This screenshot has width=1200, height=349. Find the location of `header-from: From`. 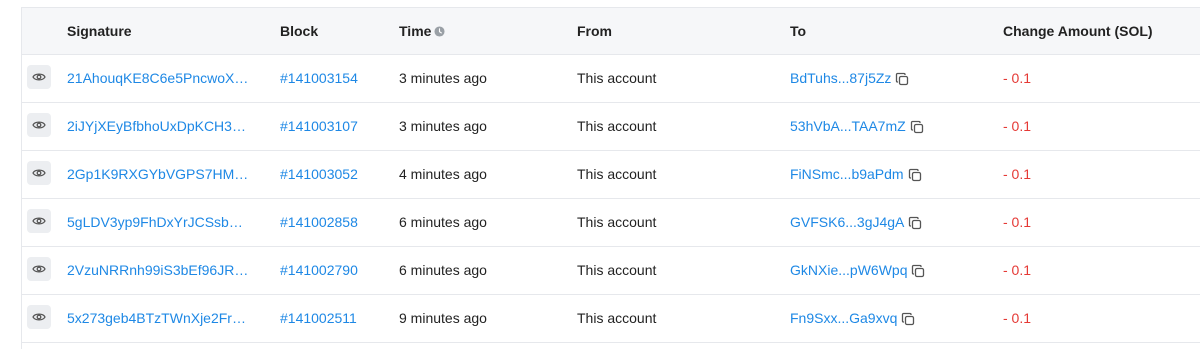

header-from: From is located at coordinates (594, 31).